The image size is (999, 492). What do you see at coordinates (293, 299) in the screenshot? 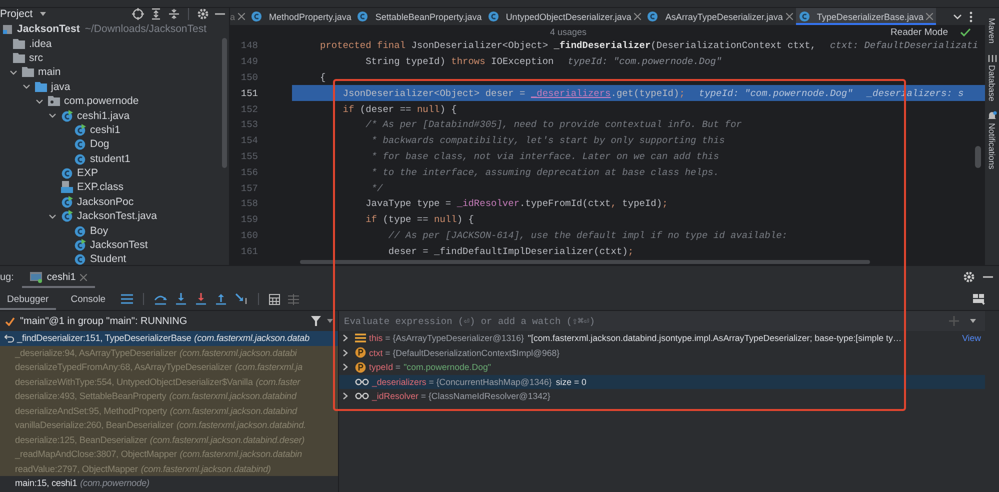
I see `table-icon` at bounding box center [293, 299].